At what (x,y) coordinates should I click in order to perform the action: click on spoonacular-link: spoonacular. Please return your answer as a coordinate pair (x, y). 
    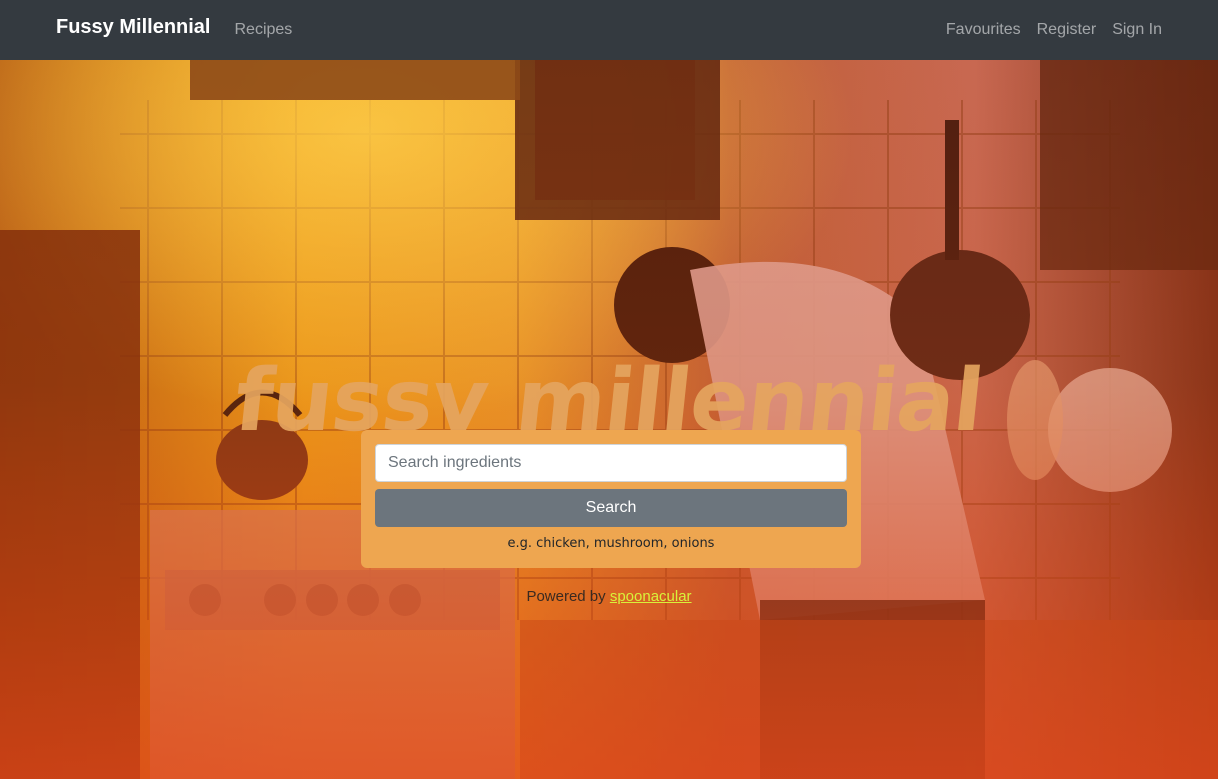
    Looking at the image, I should click on (651, 596).